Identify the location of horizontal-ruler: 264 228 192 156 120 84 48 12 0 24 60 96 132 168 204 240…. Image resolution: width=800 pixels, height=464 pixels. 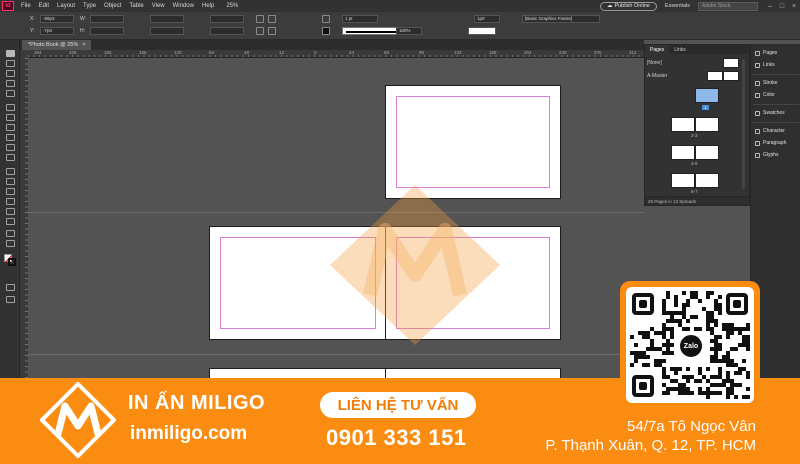
(336, 54).